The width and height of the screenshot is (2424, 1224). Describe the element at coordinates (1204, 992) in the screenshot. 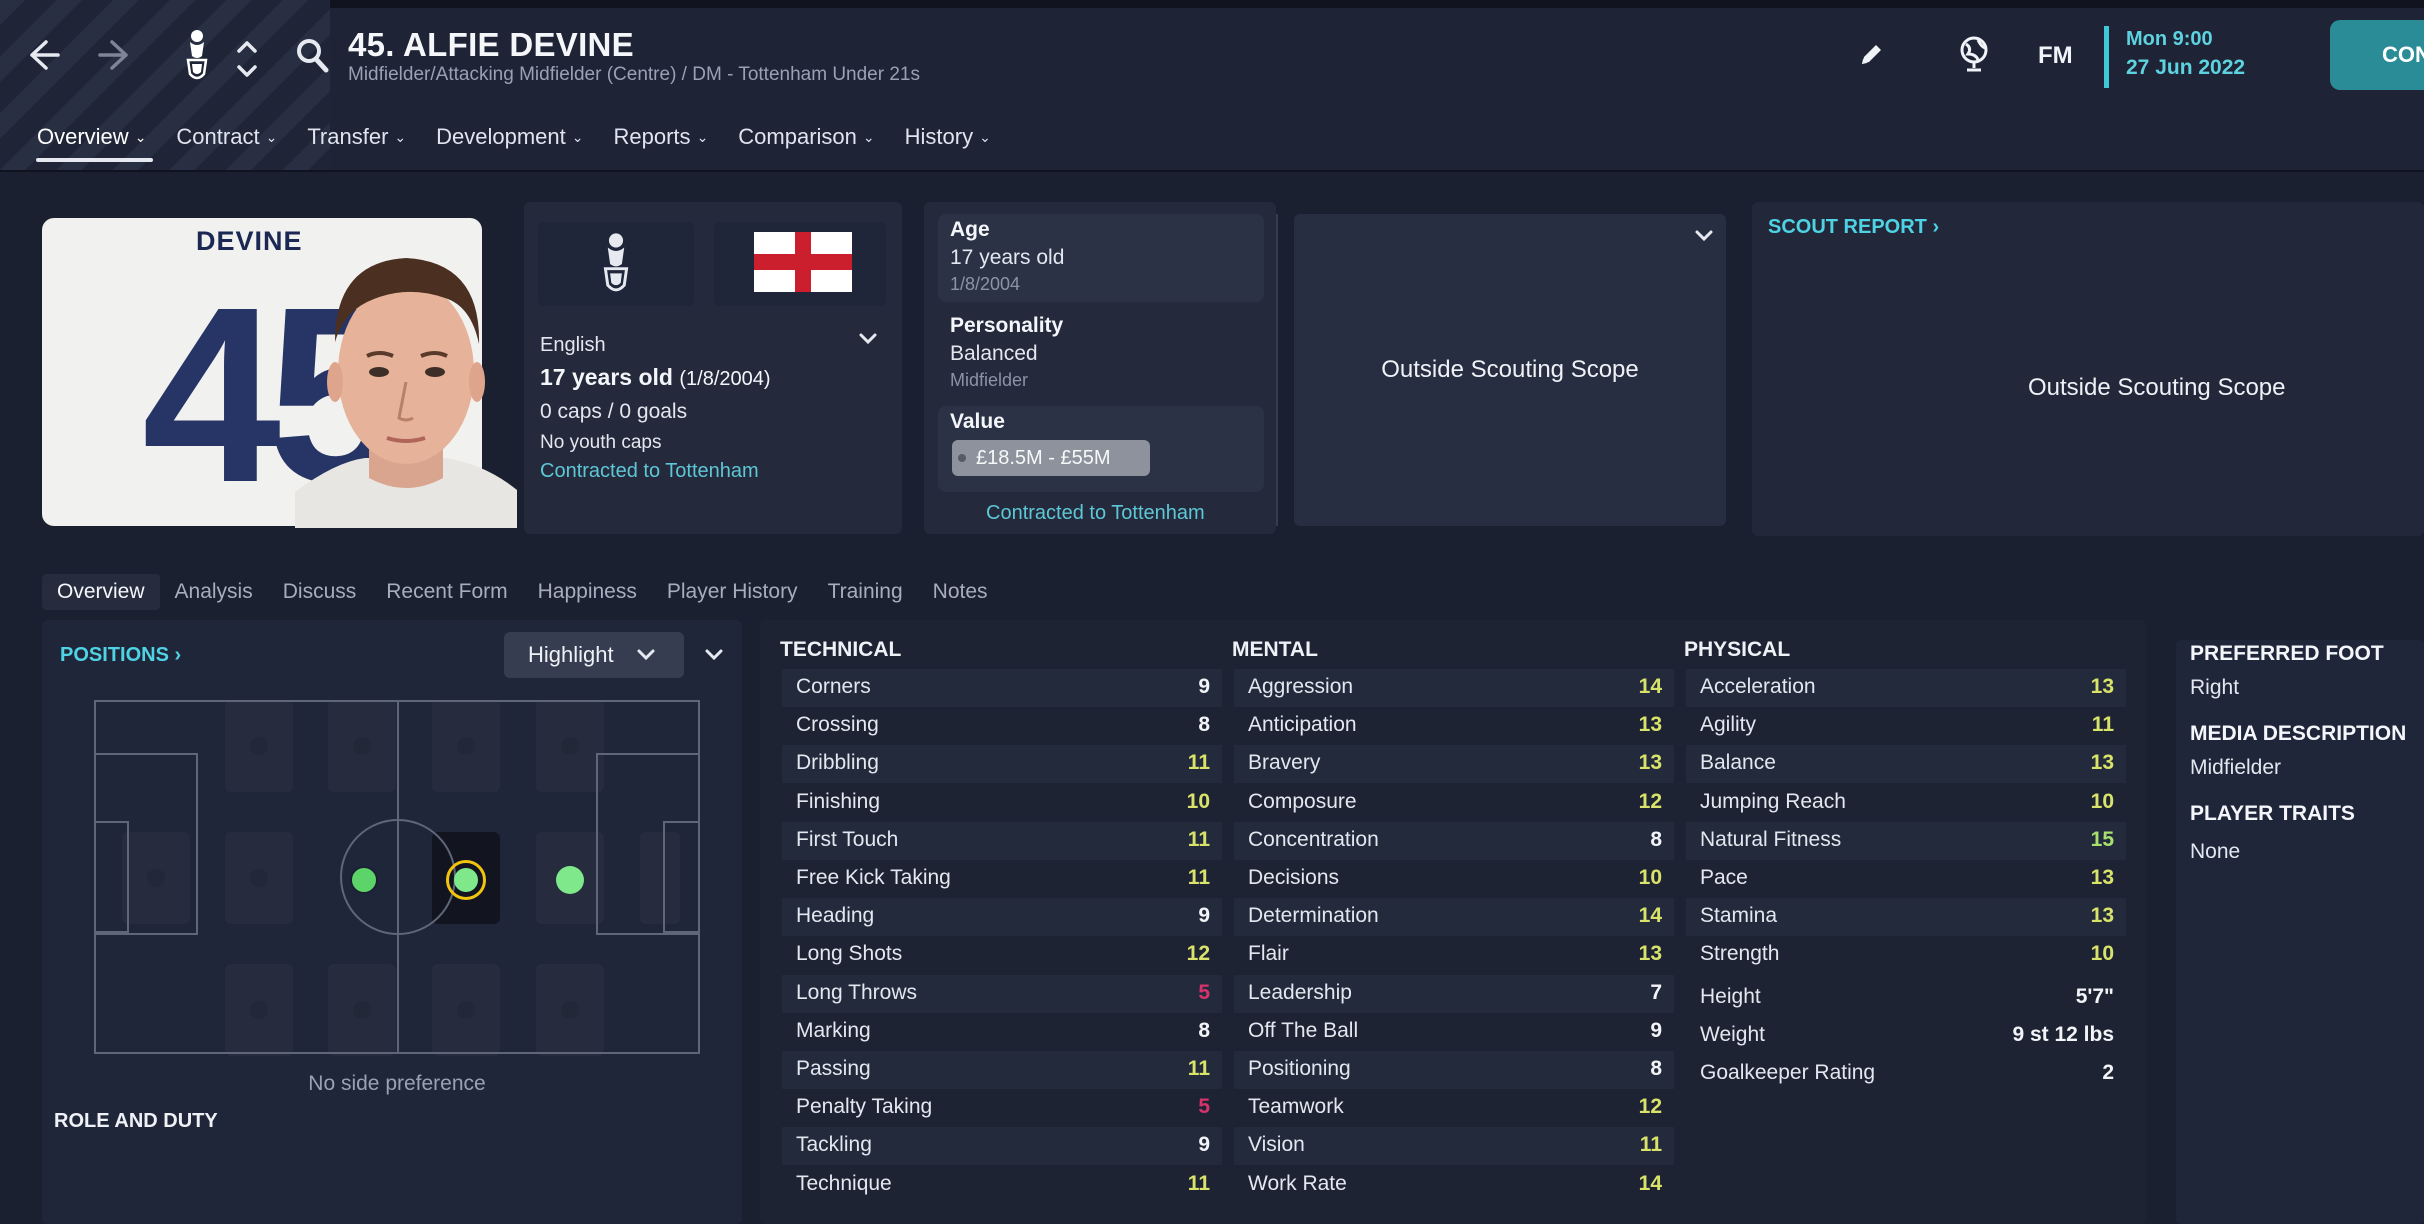

I see `attribute-value: 5` at that location.